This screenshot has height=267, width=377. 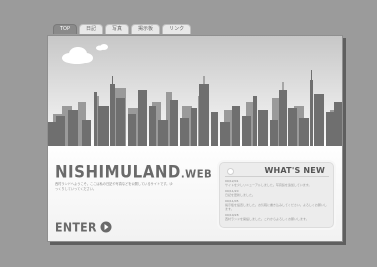 I want to click on enter-button: ENTER, so click(x=83, y=227).